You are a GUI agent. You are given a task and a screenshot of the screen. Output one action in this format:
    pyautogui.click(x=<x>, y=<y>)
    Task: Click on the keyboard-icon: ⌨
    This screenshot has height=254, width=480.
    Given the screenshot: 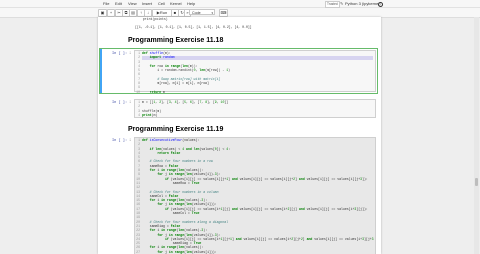 What is the action you would take?
    pyautogui.click(x=223, y=13)
    